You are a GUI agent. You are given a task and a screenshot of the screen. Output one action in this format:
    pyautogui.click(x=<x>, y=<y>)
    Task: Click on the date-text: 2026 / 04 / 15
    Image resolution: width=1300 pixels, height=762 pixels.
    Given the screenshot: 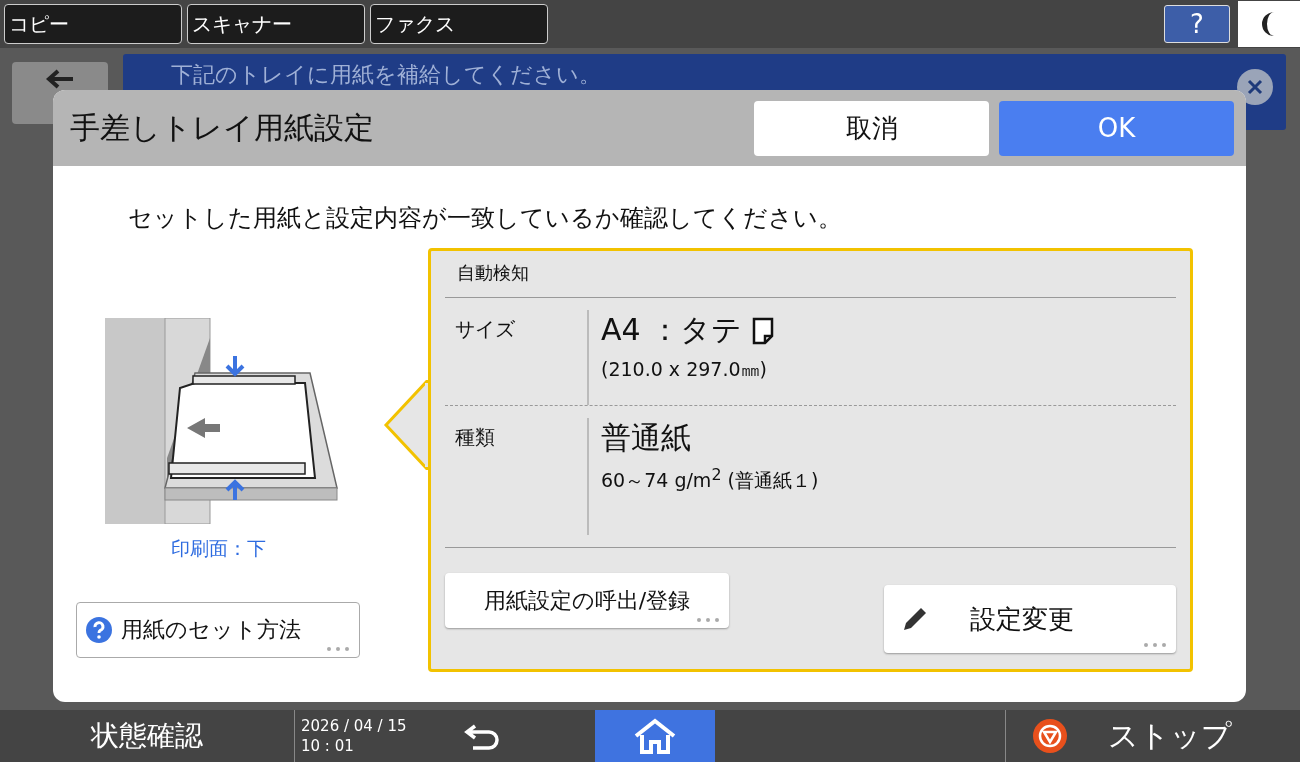 What is the action you would take?
    pyautogui.click(x=354, y=726)
    